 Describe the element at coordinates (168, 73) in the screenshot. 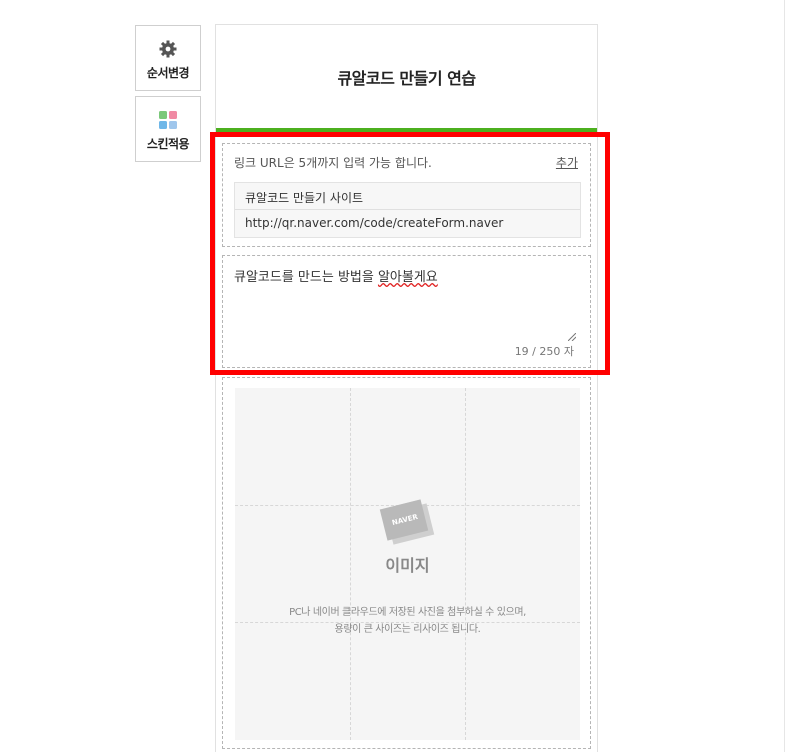

I see `reorder-label: 순서변경` at that location.